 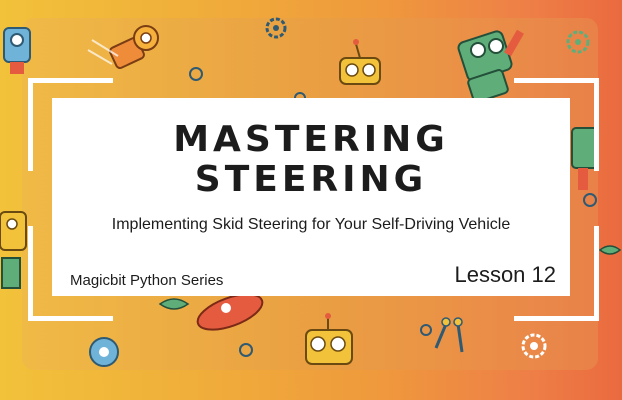 I want to click on antenna-icon, so click(x=449, y=335).